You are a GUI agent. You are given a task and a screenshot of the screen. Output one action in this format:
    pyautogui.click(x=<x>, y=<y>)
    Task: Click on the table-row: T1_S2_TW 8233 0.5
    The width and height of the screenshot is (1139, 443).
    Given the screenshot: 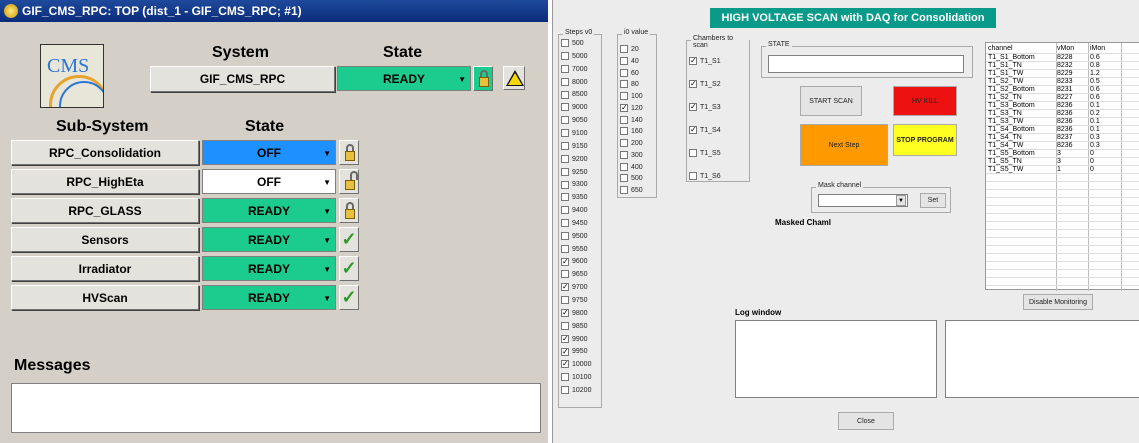 What is the action you would take?
    pyautogui.click(x=1062, y=81)
    